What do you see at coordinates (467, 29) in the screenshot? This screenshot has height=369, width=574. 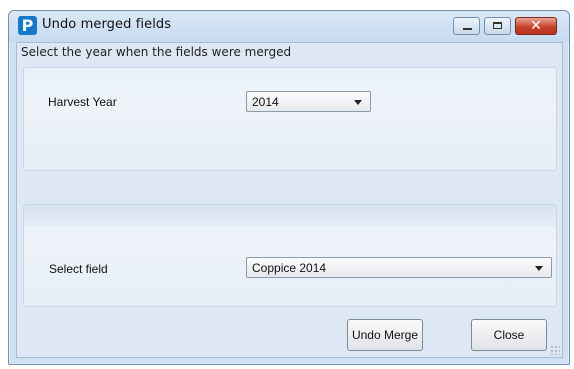 I see `minimize-icon` at bounding box center [467, 29].